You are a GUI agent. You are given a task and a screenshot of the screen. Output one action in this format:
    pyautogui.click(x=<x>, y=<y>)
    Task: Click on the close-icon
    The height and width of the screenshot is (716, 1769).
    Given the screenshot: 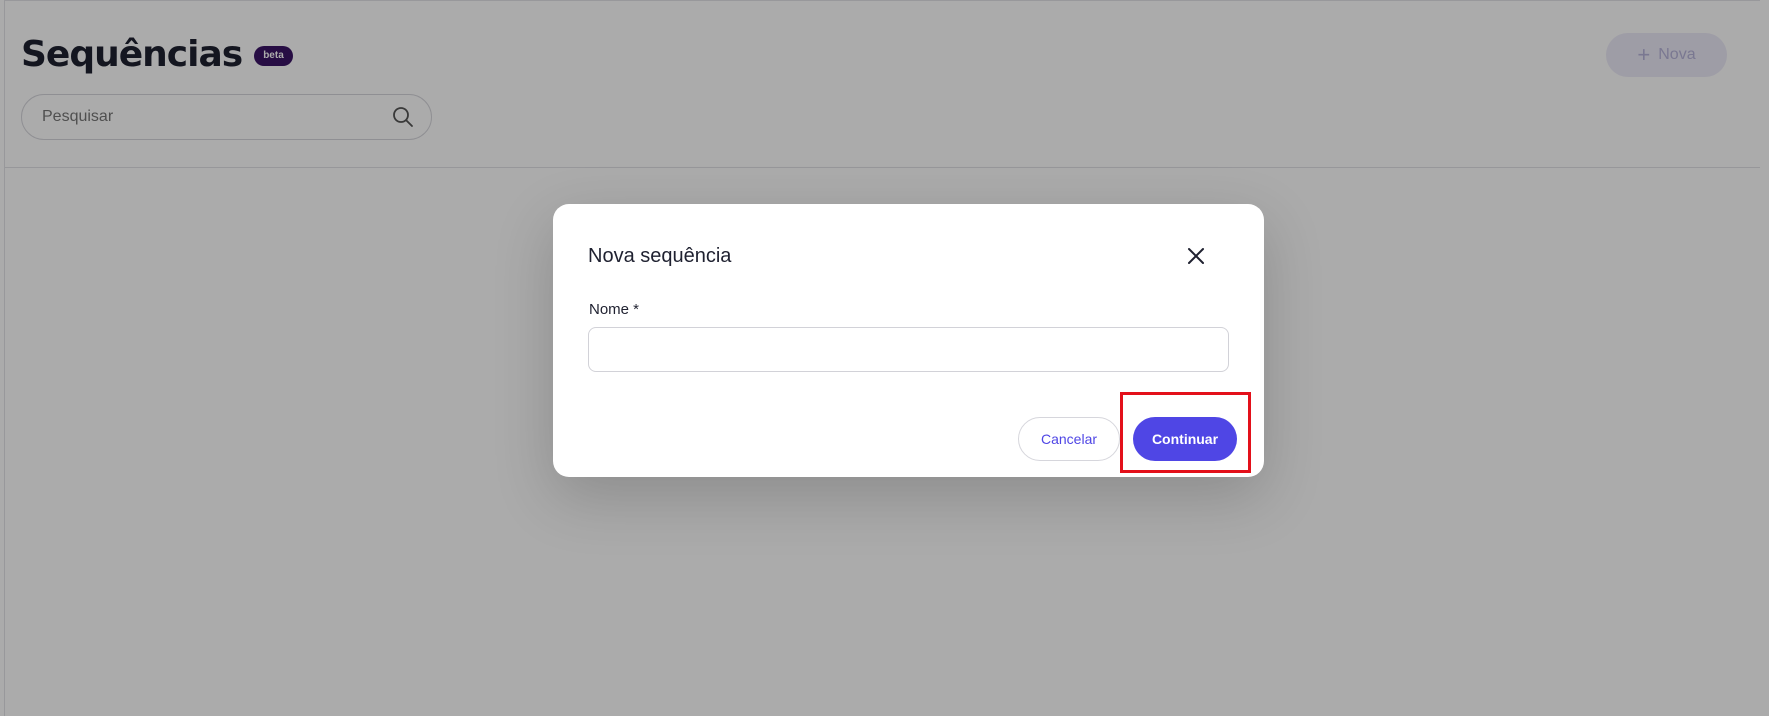 What is the action you would take?
    pyautogui.click(x=1196, y=256)
    